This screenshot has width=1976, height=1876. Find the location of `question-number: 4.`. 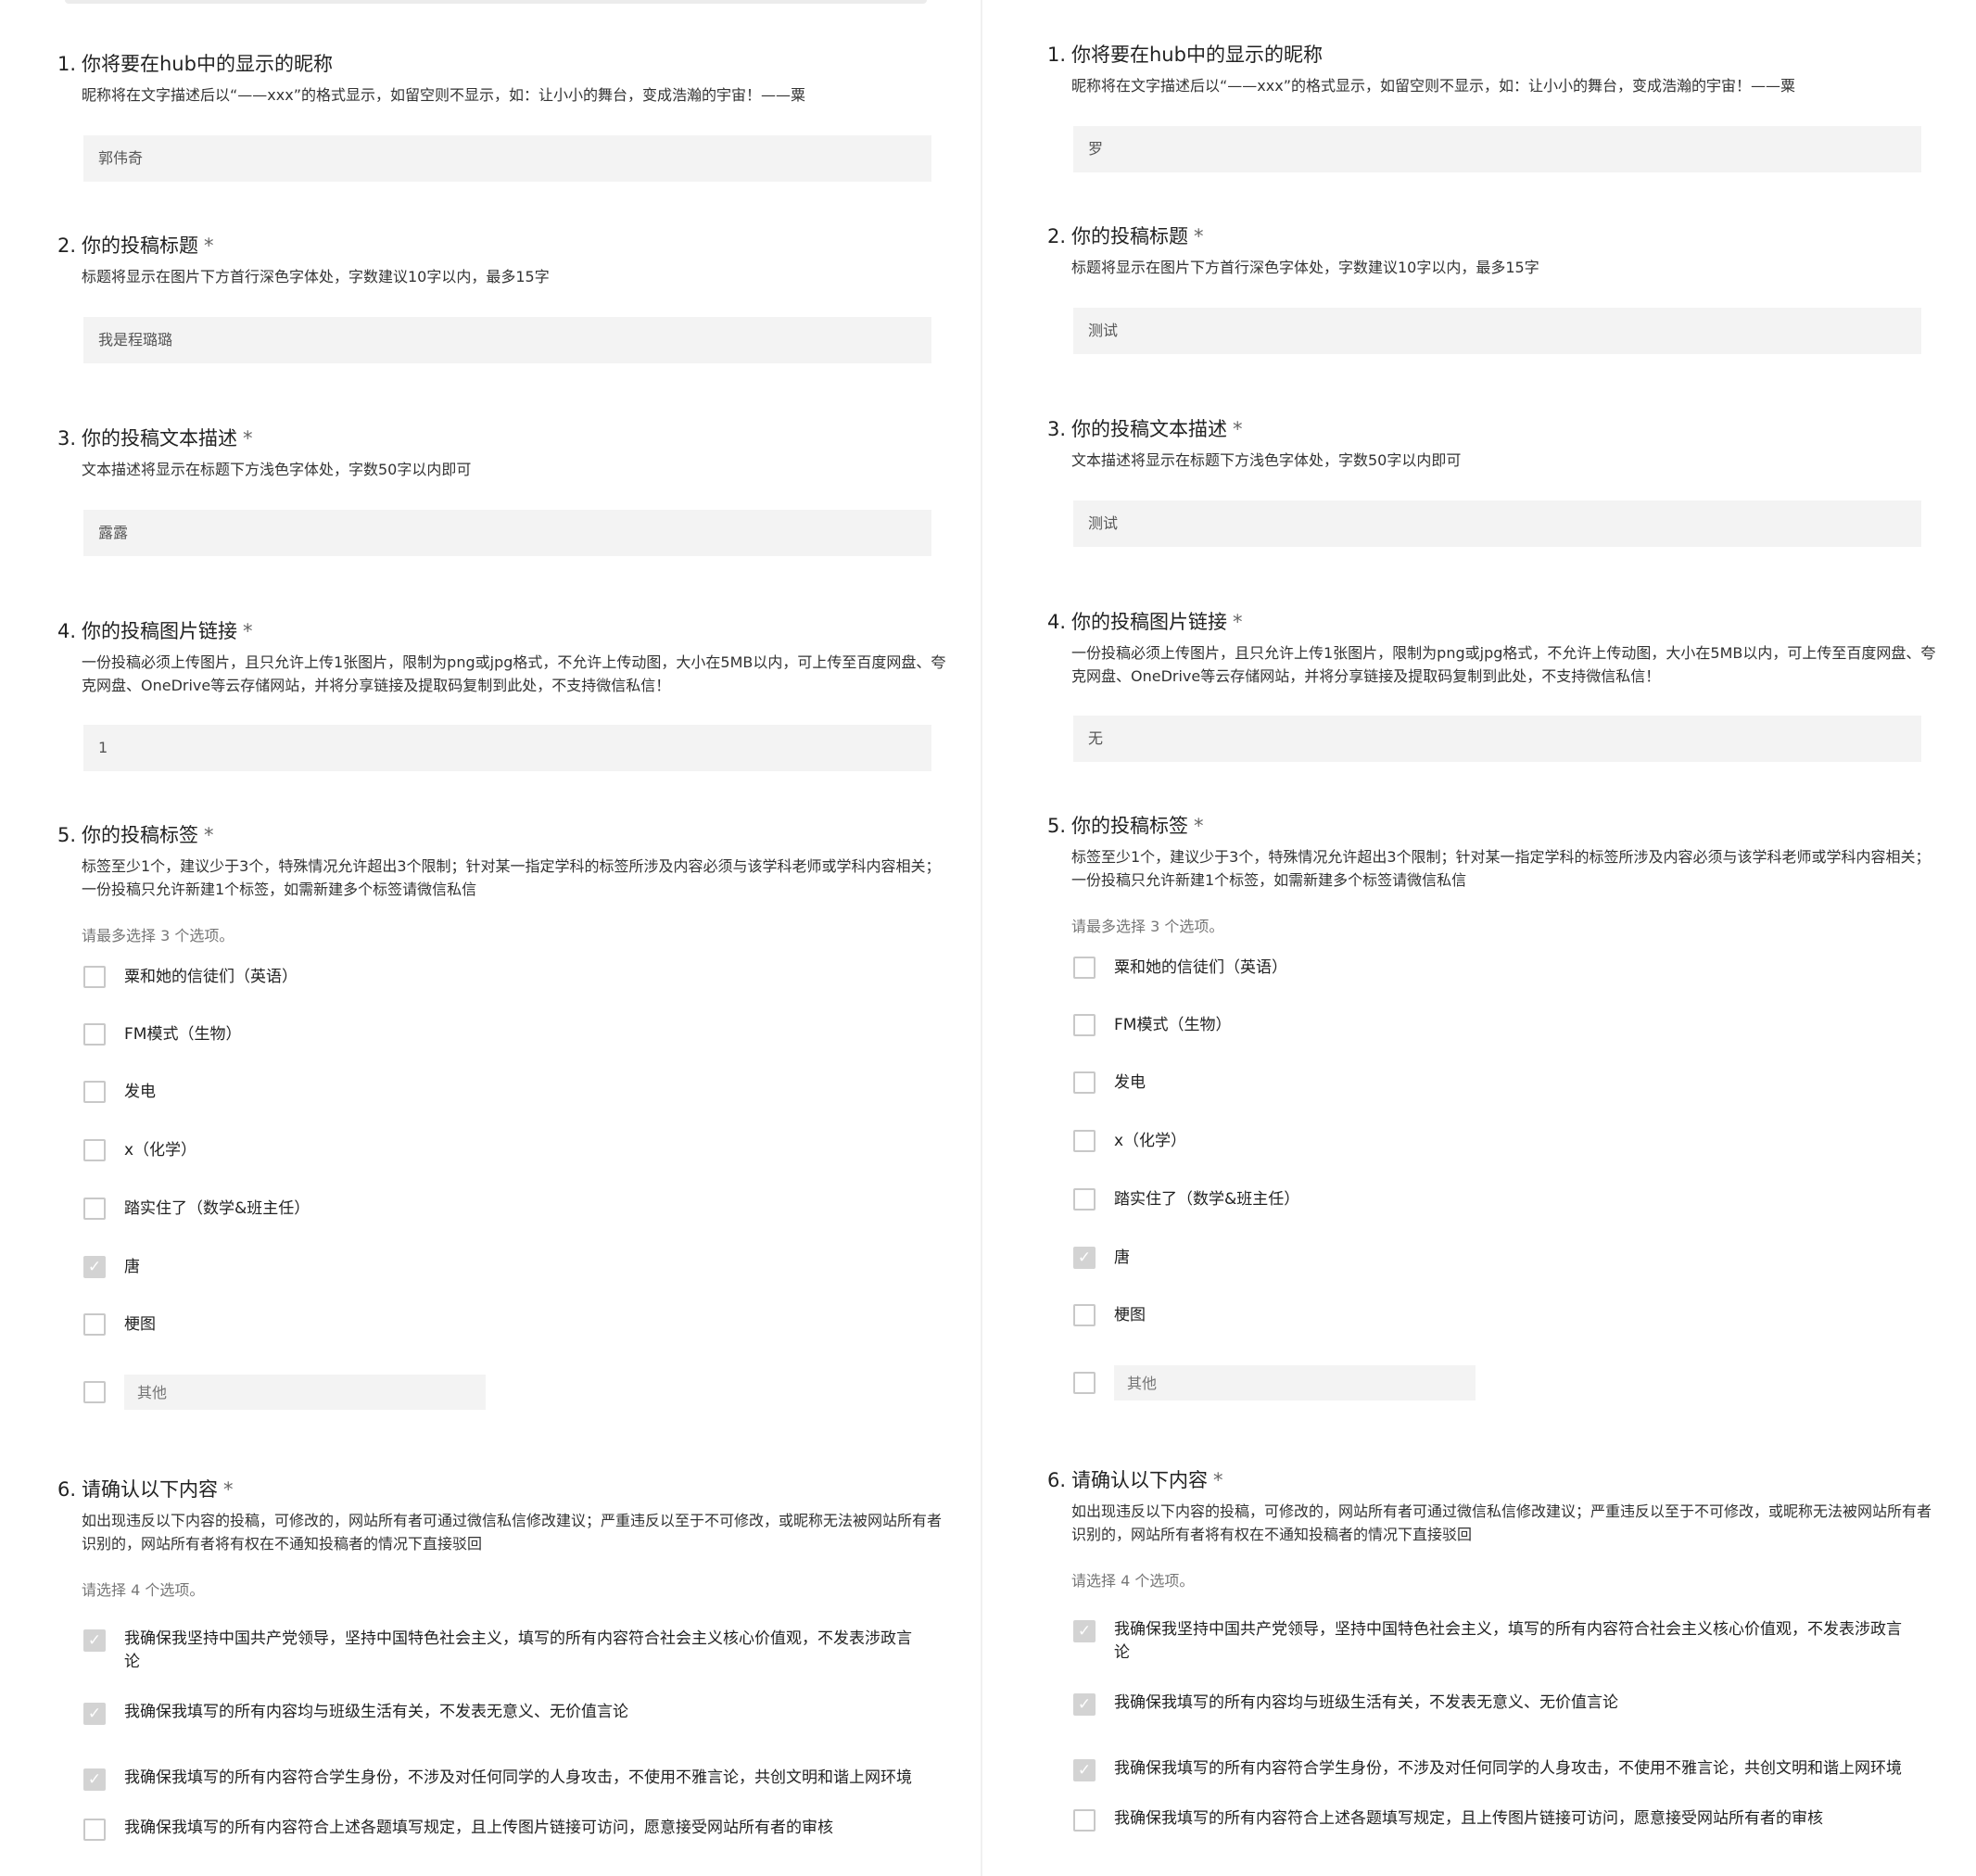

question-number: 4. is located at coordinates (67, 631).